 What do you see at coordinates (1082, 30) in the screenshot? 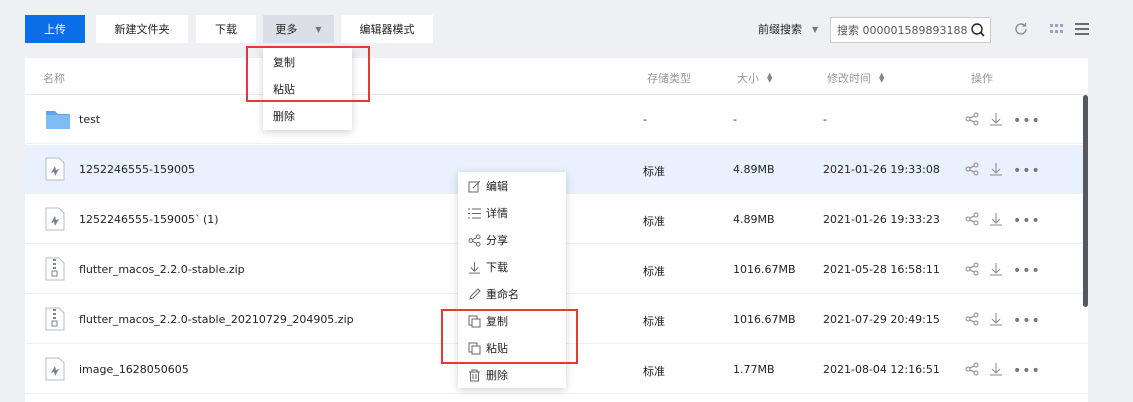
I see `list-view-icon` at bounding box center [1082, 30].